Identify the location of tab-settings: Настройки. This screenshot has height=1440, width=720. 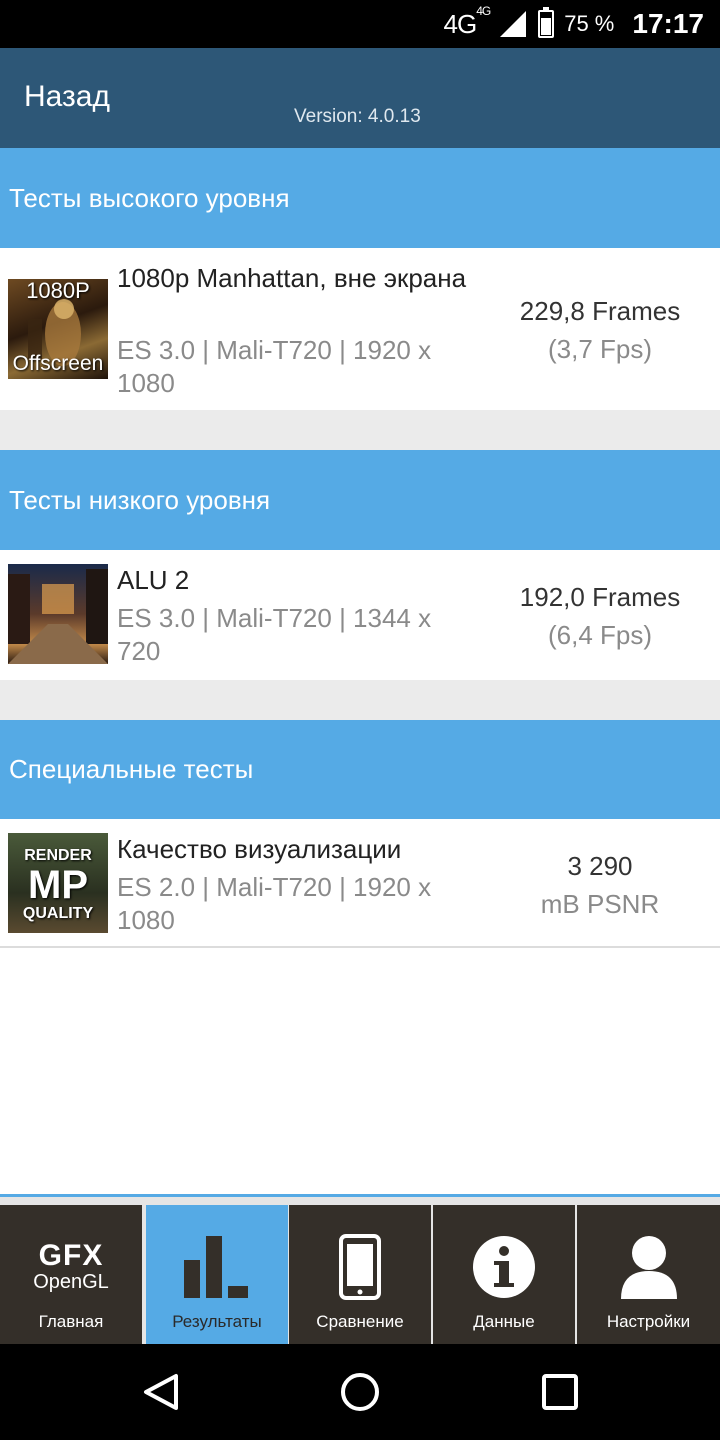
(648, 1274).